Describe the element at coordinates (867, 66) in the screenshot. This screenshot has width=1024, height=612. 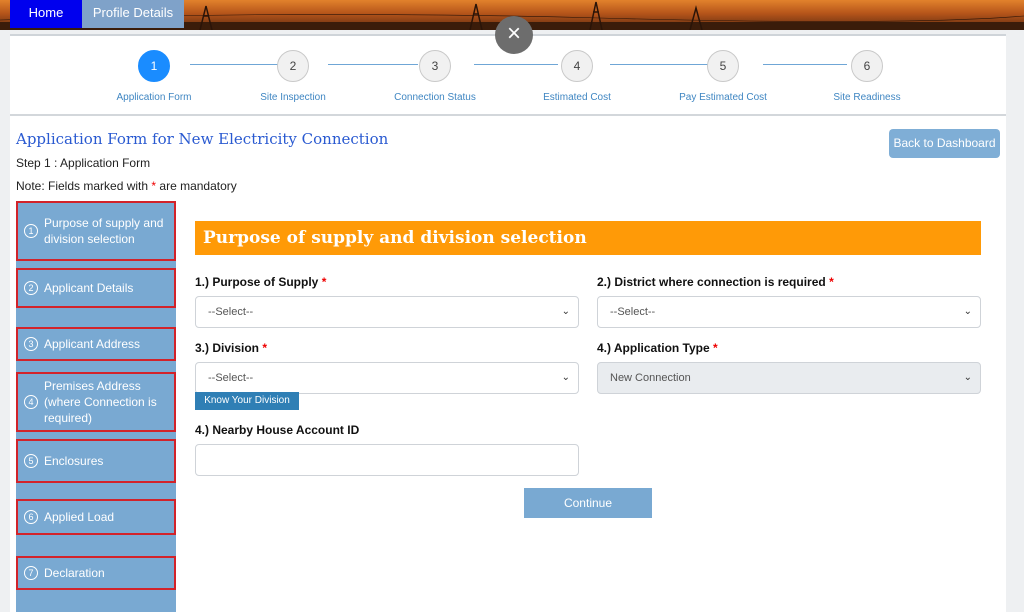
I see `step-number: 6` at that location.